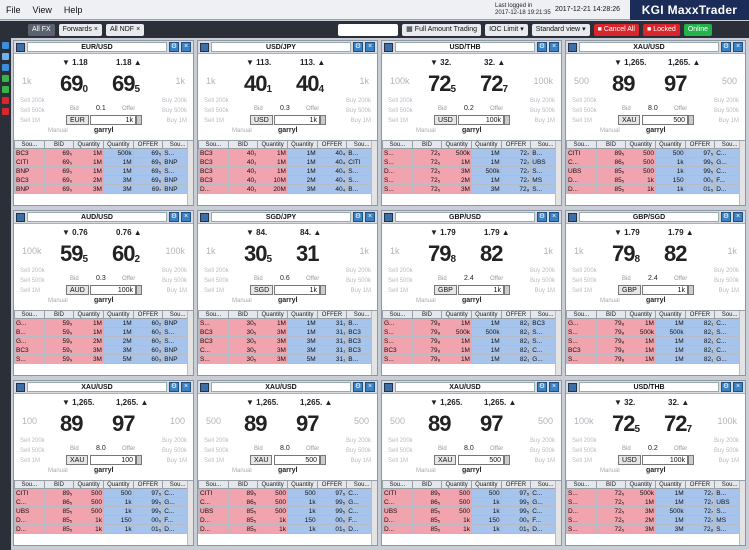  I want to click on blotter-icon, so click(5, 67).